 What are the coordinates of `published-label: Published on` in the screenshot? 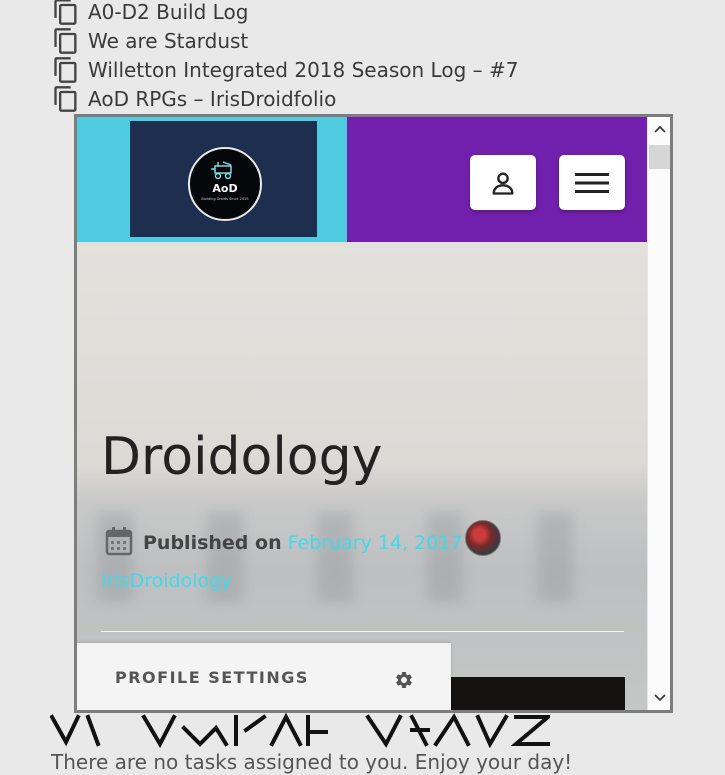 It's located at (212, 543).